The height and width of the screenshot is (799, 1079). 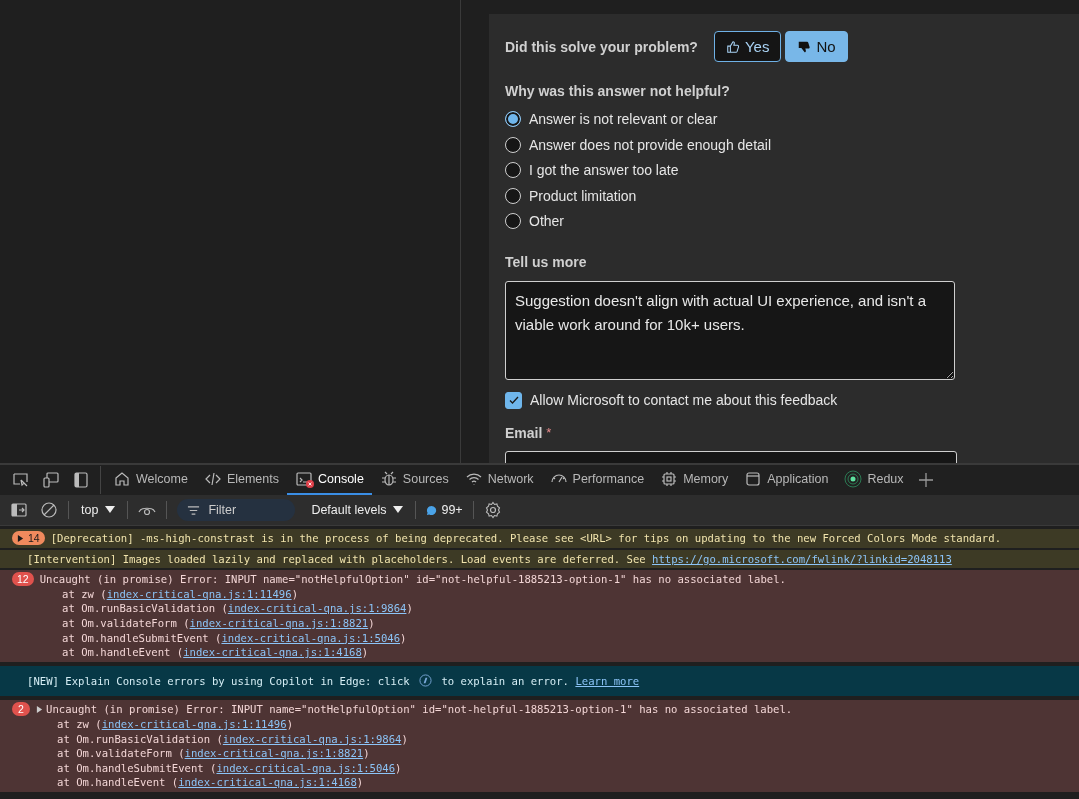 What do you see at coordinates (23, 579) in the screenshot?
I see `error-count: 12` at bounding box center [23, 579].